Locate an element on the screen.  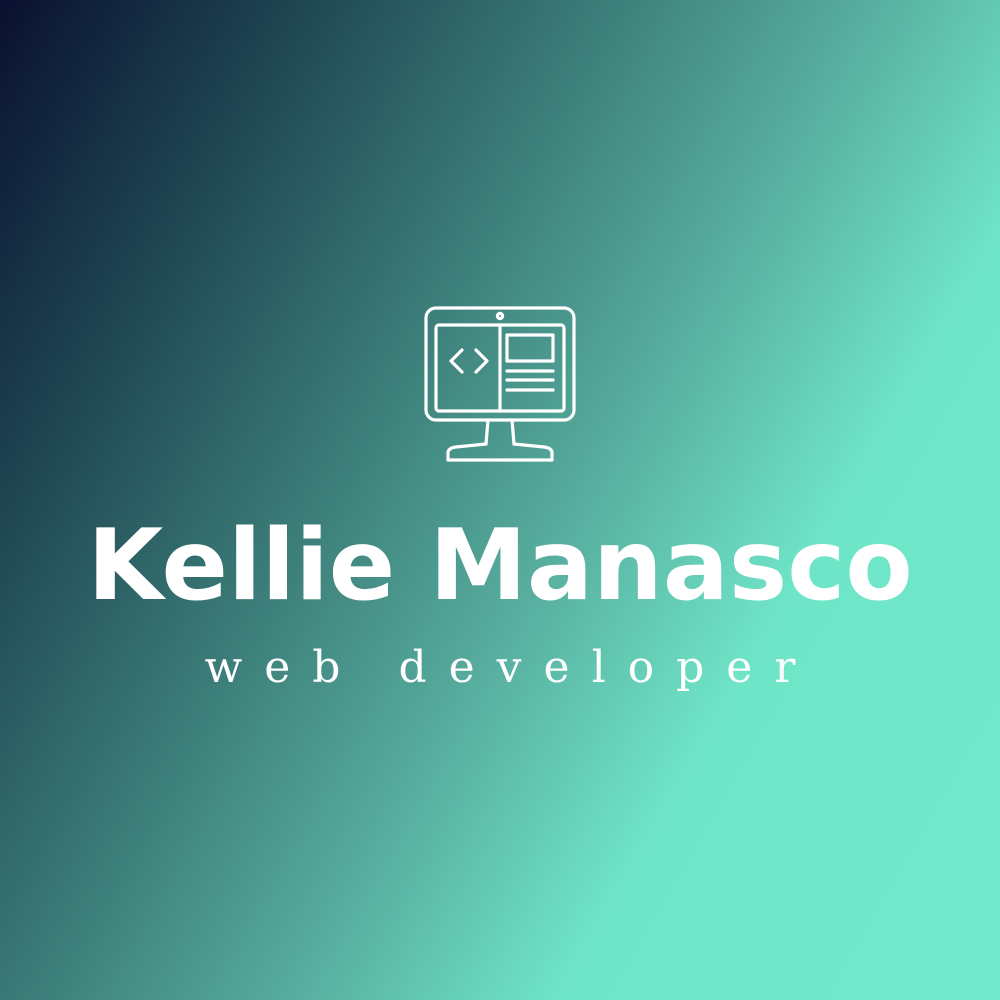
monitor-code-icon is located at coordinates (500, 384).